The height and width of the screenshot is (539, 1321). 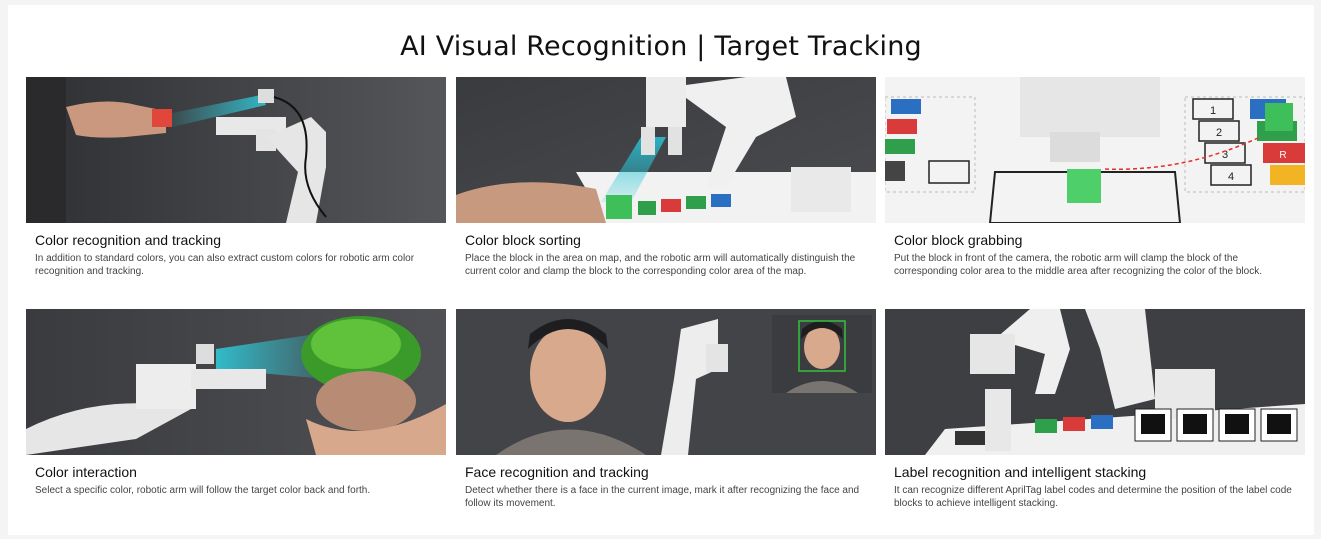 What do you see at coordinates (1095, 382) in the screenshot?
I see `label-stacking-photo` at bounding box center [1095, 382].